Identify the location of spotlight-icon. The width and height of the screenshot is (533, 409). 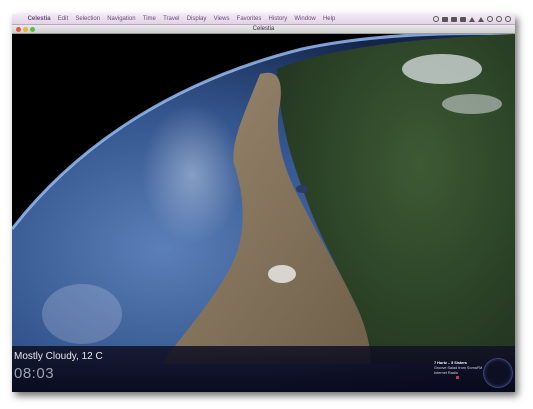
(508, 19).